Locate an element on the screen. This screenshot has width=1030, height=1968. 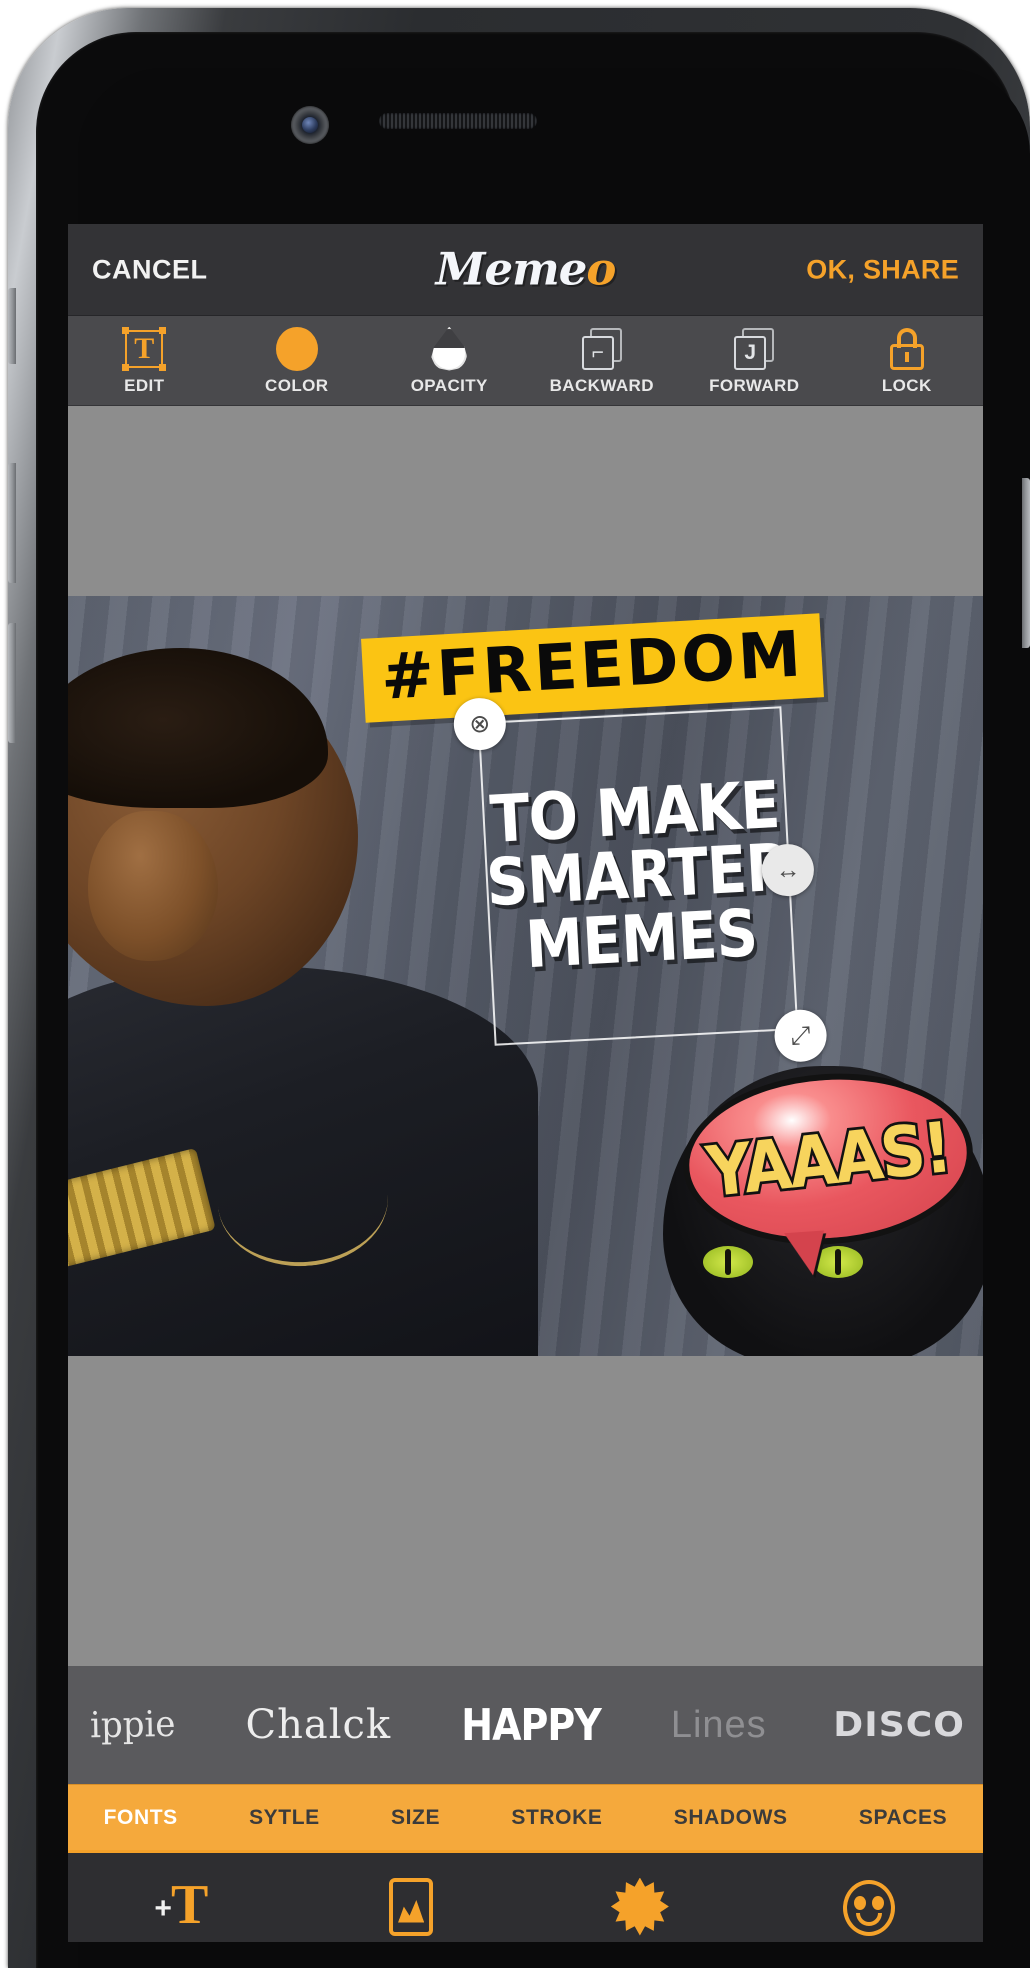
font-option-hippie: ippie is located at coordinates (132, 1725).